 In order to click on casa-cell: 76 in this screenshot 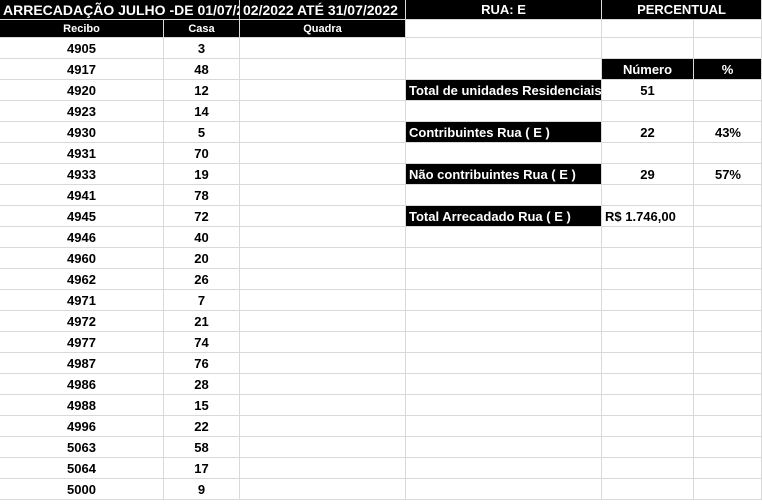, I will do `click(202, 363)`.